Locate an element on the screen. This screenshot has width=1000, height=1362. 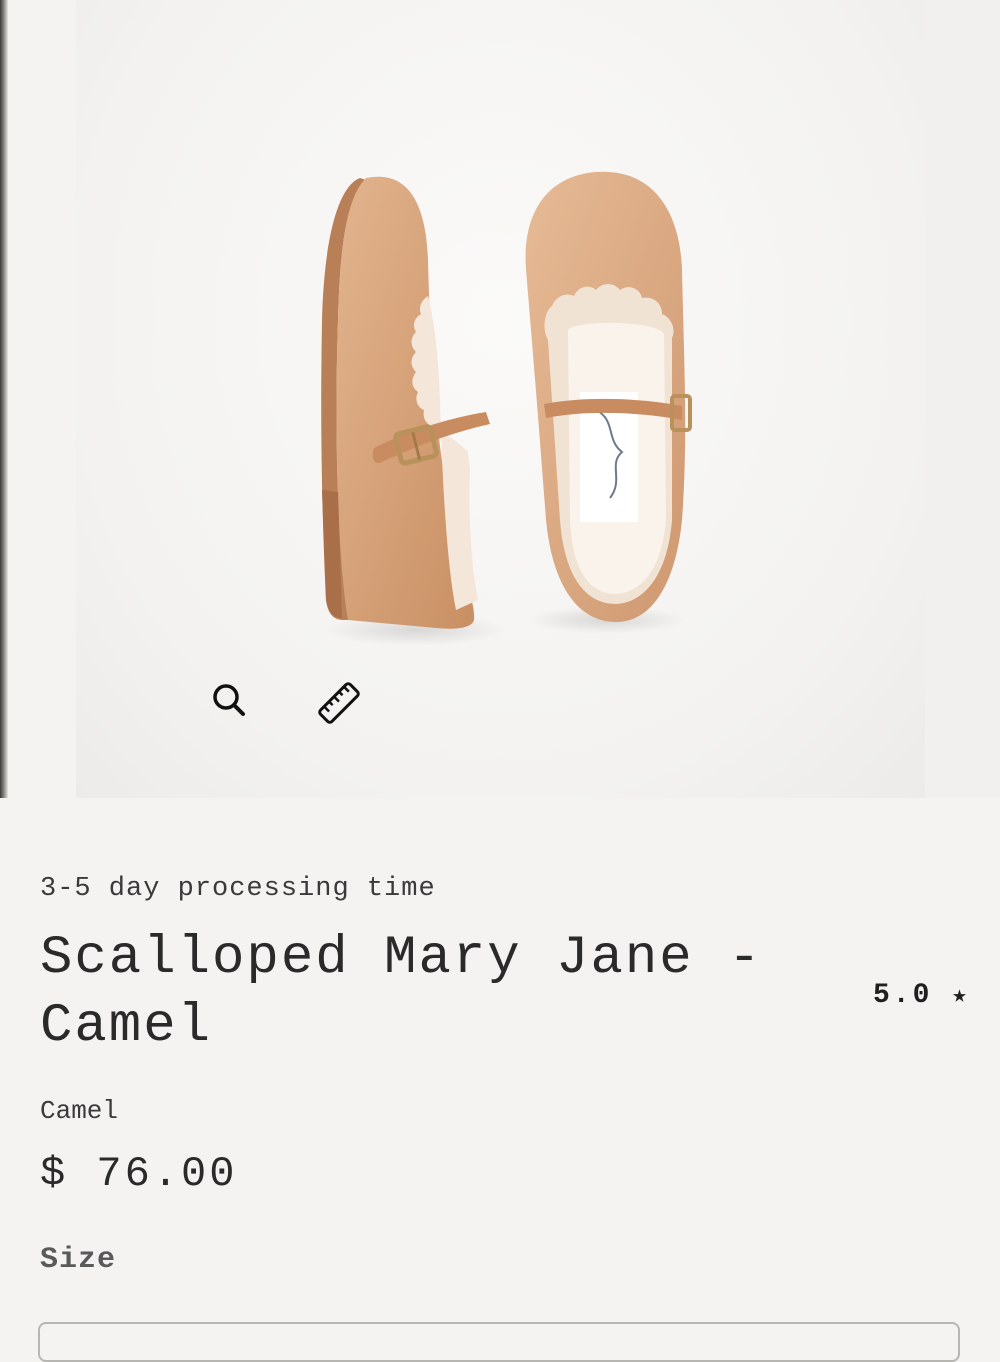
variant-name: Camel is located at coordinates (79, 1111).